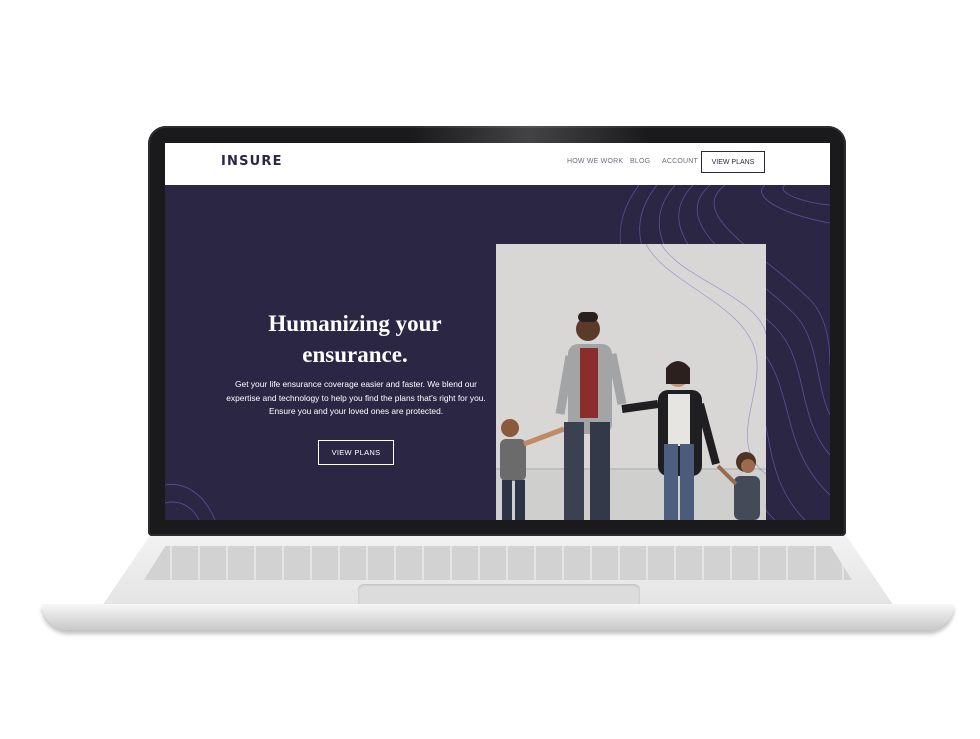 This screenshot has height=739, width=980. I want to click on site-logo: INSURE, so click(252, 161).